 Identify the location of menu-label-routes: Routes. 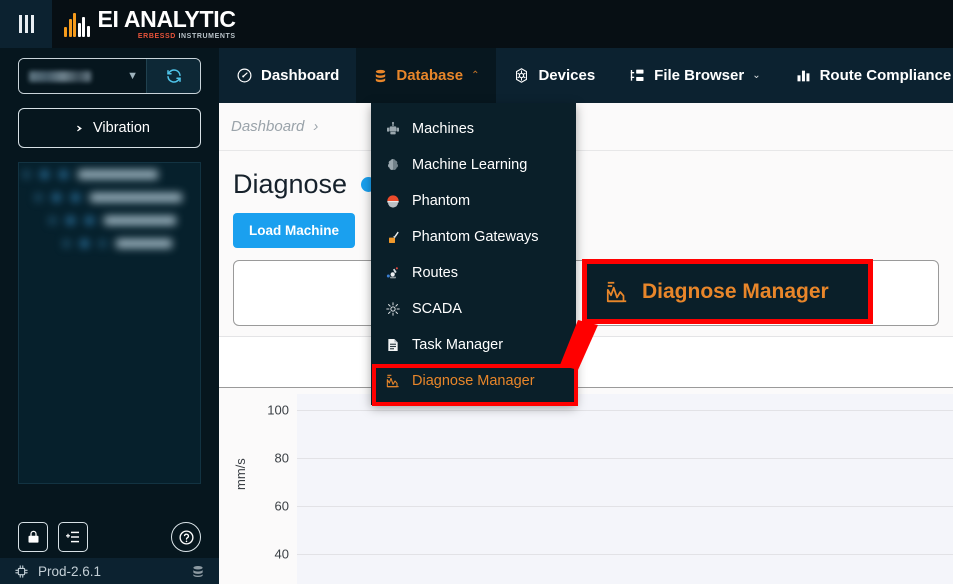
(435, 273).